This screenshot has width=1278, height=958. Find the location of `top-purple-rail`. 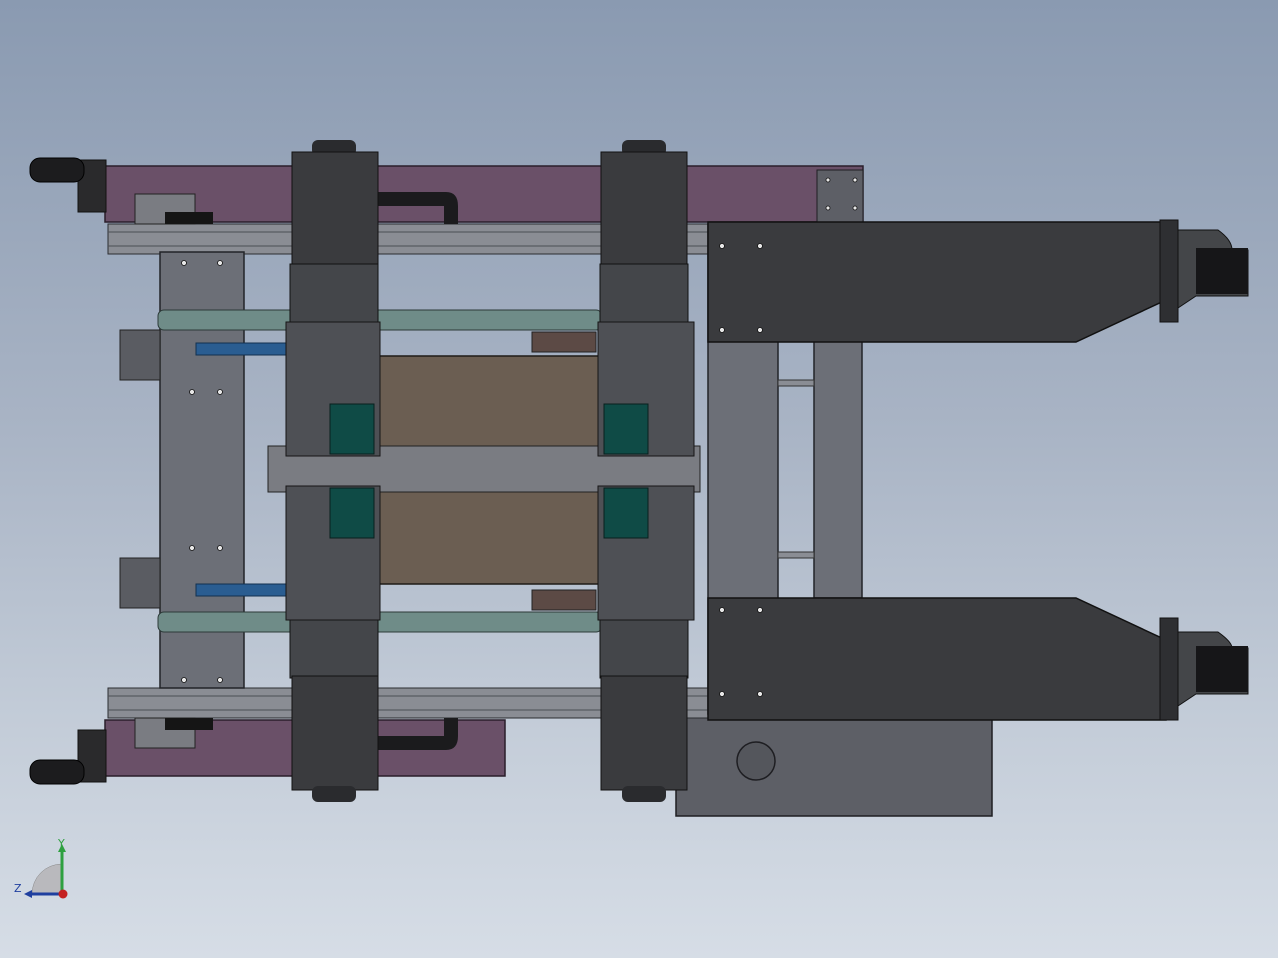

top-purple-rail is located at coordinates (484, 194).